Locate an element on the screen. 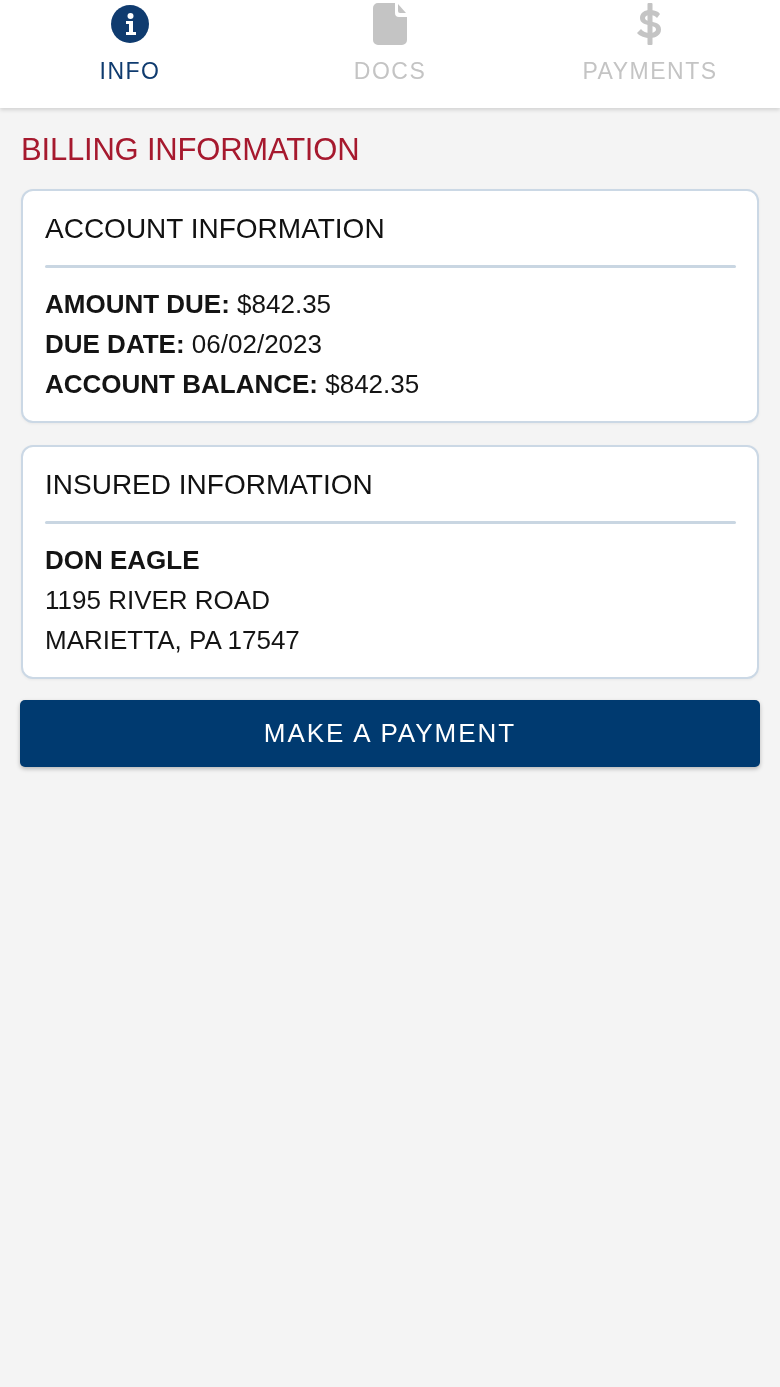 This screenshot has height=1387, width=780. dollar-icon is located at coordinates (650, 24).